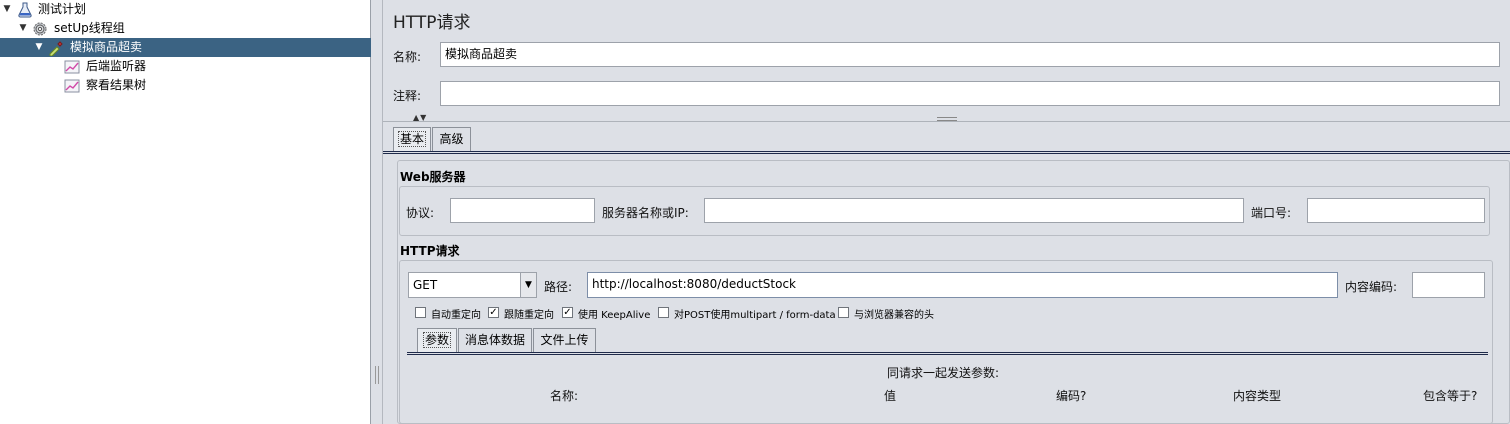  Describe the element at coordinates (1071, 395) in the screenshot. I see `column-header-encode: 编码?` at that location.